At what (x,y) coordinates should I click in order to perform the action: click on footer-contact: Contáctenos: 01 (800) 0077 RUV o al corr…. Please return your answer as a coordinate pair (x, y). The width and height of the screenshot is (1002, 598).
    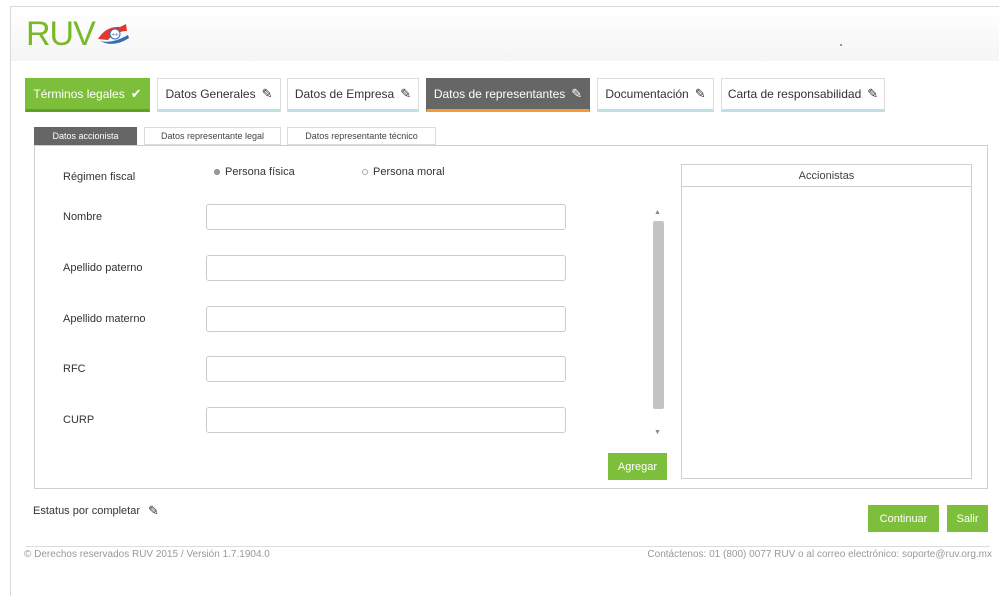
    Looking at the image, I should click on (819, 554).